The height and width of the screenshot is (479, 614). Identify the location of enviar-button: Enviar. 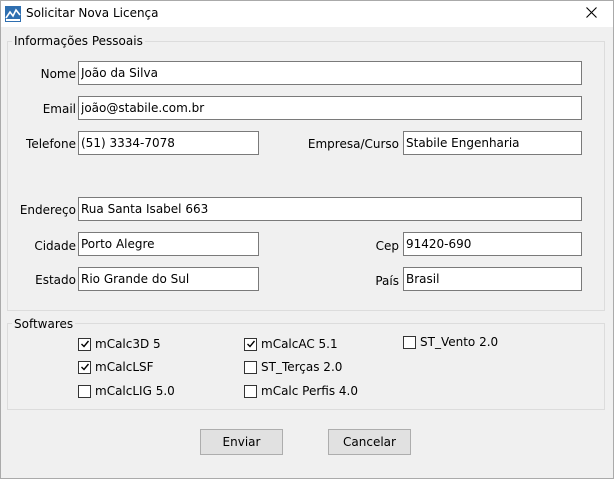
(241, 442).